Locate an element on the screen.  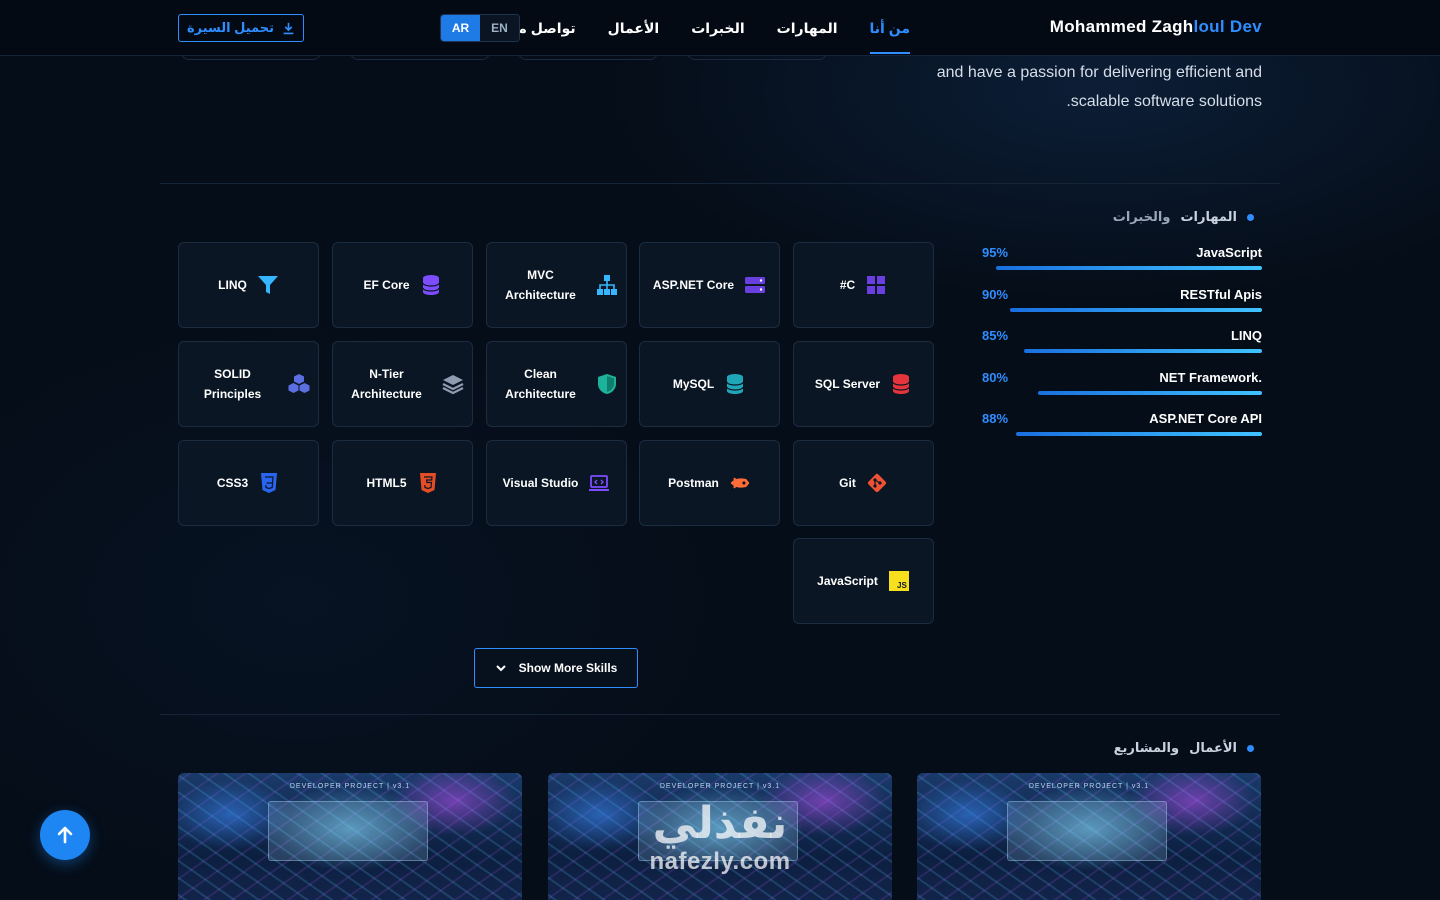
svg-text: JS is located at coordinates (902, 585).